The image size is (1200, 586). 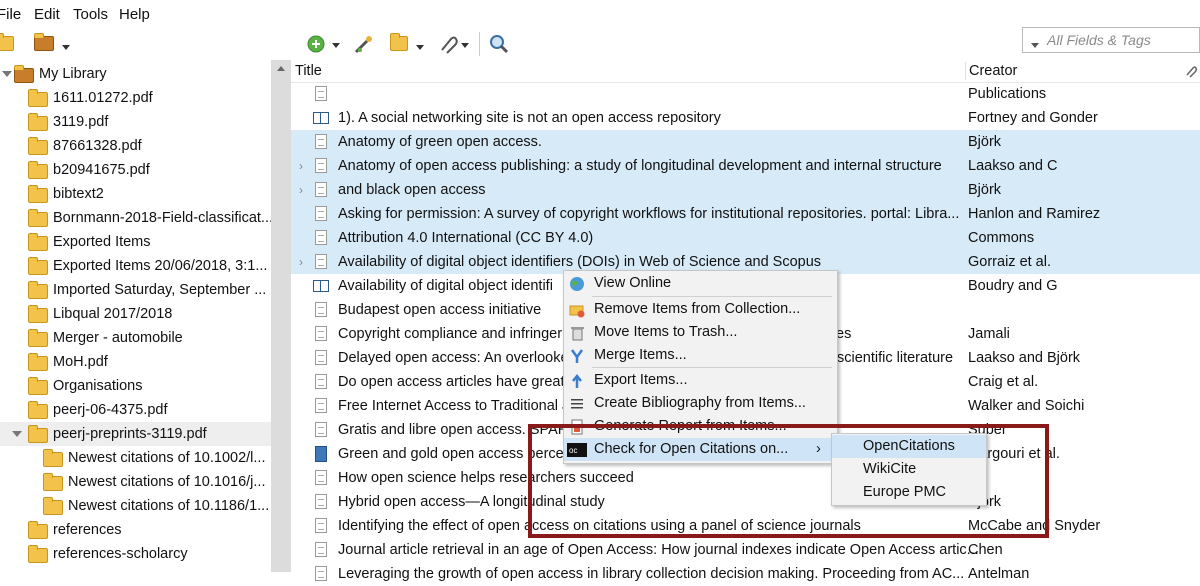 I want to click on tree-item-collection: Exported Items, so click(x=135, y=242).